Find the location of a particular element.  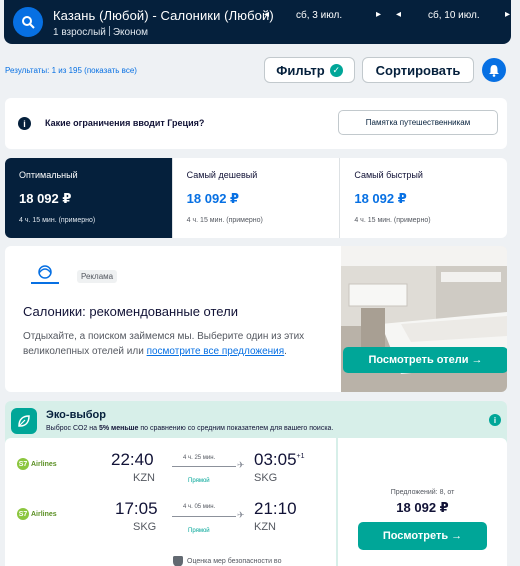

traveler-guide-button: Памятка путешественникам is located at coordinates (418, 122).